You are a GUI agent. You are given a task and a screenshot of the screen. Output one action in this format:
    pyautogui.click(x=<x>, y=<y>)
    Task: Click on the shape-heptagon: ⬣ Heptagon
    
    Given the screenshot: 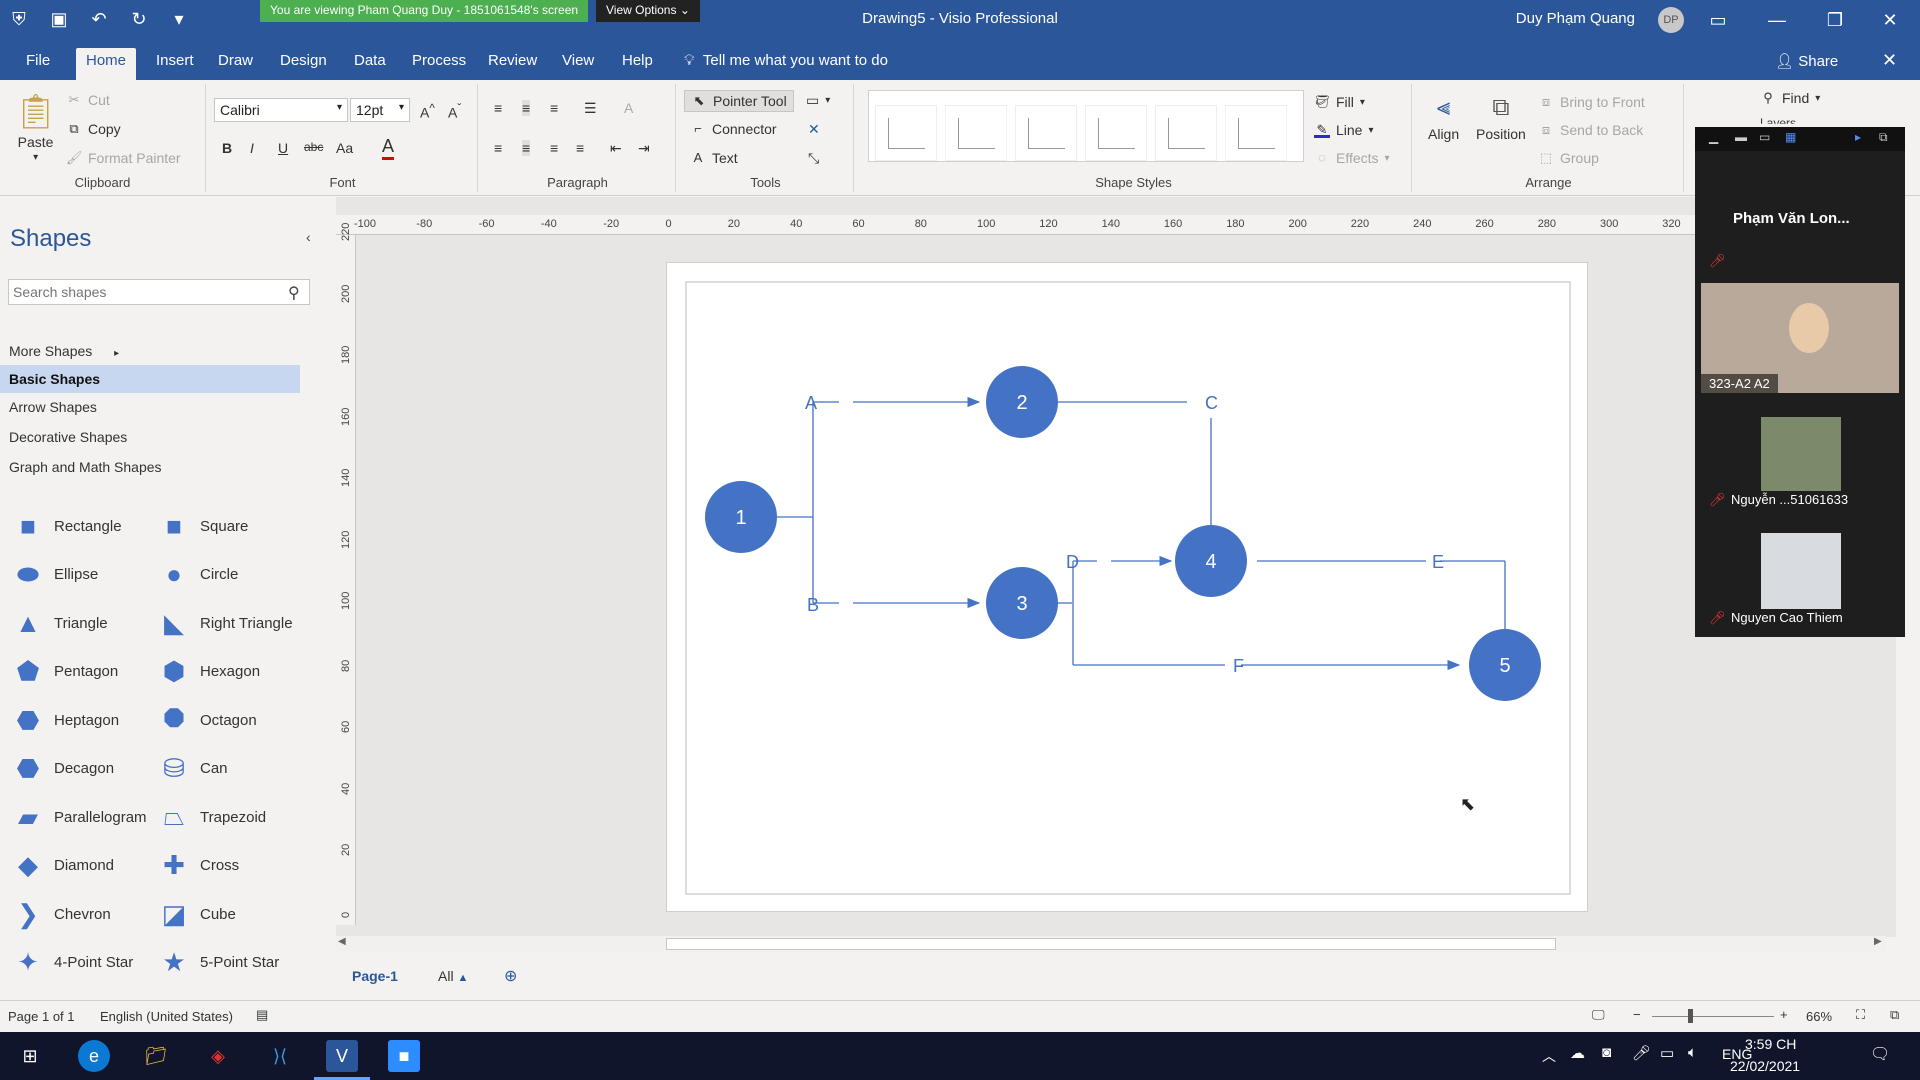 What is the action you would take?
    pyautogui.click(x=65, y=720)
    